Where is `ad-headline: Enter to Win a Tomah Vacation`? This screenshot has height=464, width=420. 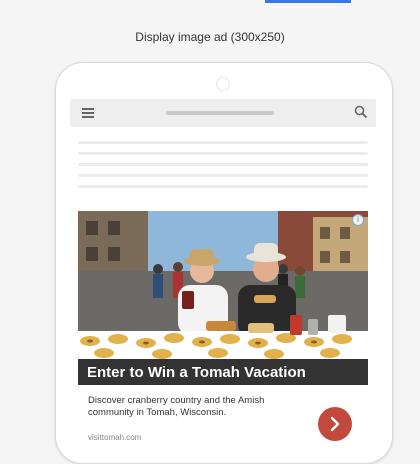
ad-headline: Enter to Win a Tomah Vacation is located at coordinates (196, 372).